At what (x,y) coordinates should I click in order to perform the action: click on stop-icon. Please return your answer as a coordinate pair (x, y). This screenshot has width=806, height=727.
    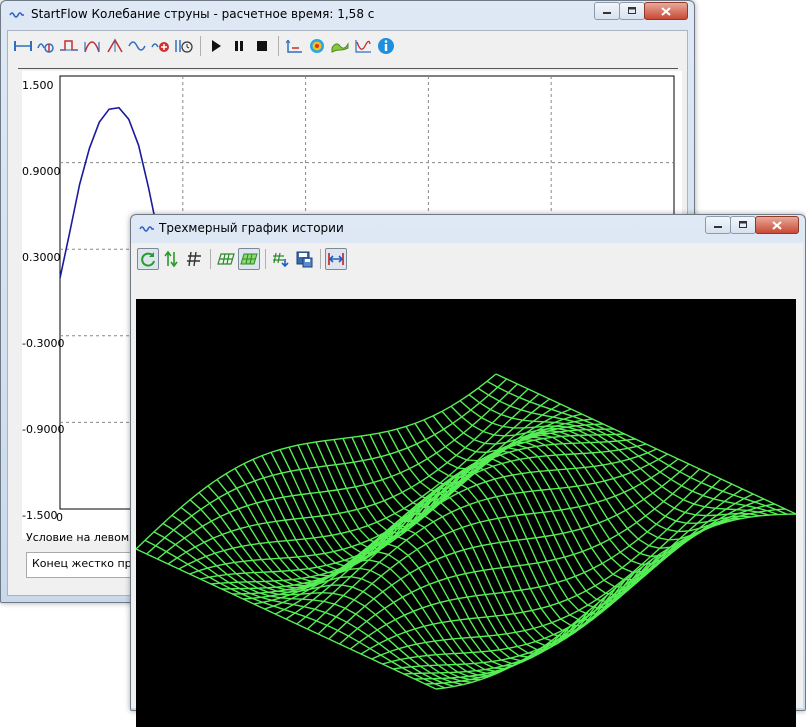
    Looking at the image, I should click on (262, 46).